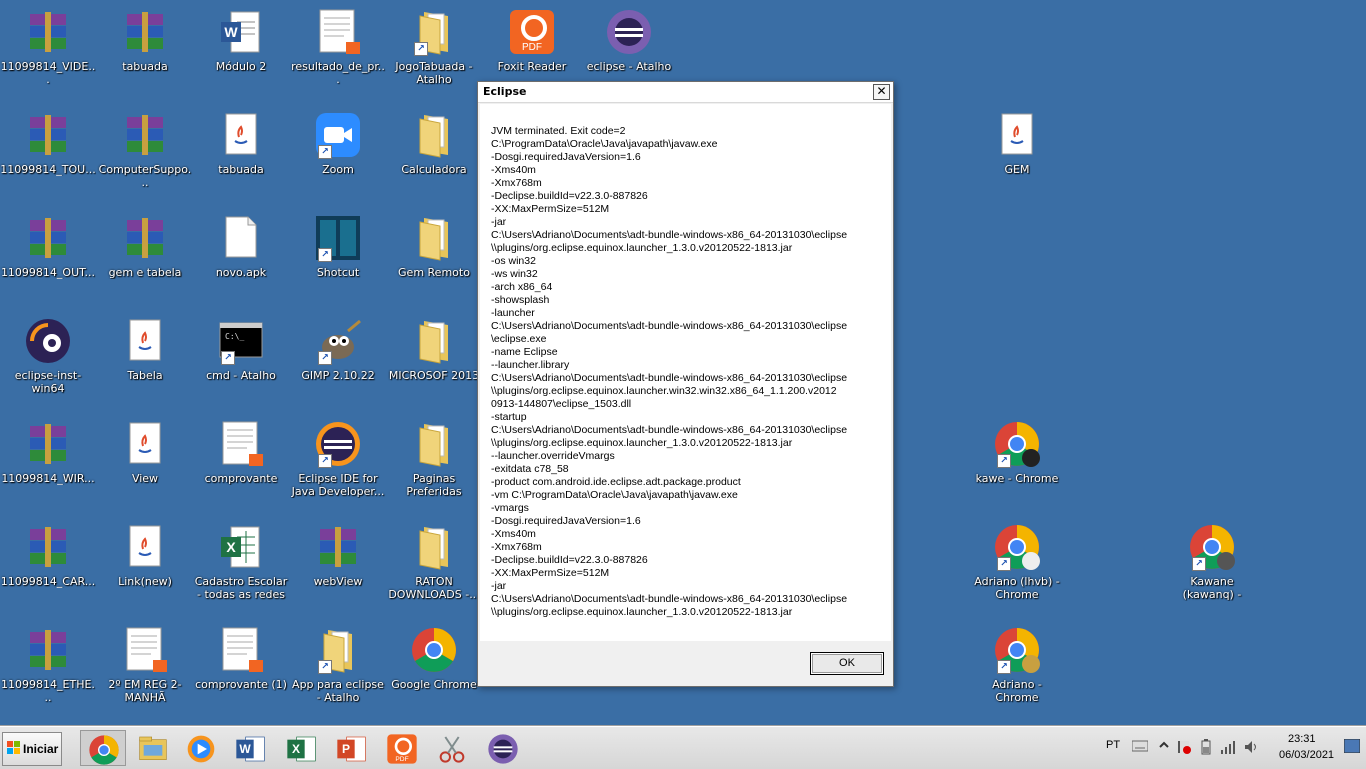 The image size is (1366, 769). What do you see at coordinates (234, 336) in the screenshot?
I see `svg-text: C:\_` at bounding box center [234, 336].